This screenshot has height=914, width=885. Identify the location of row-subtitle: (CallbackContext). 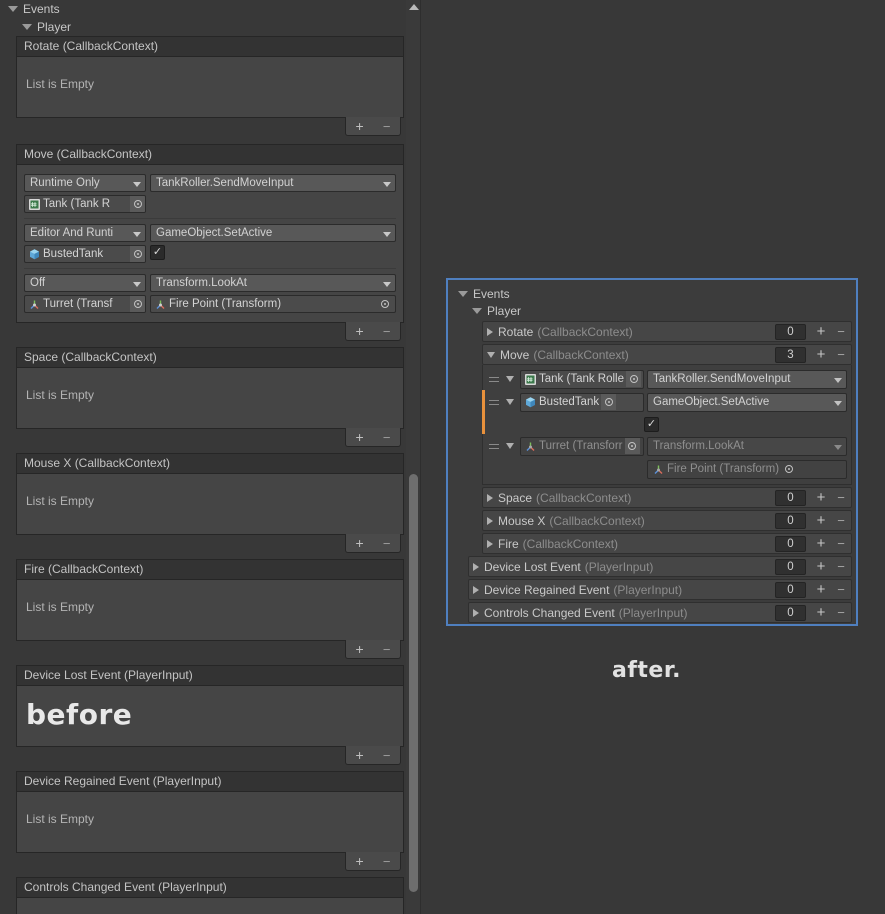
(585, 331).